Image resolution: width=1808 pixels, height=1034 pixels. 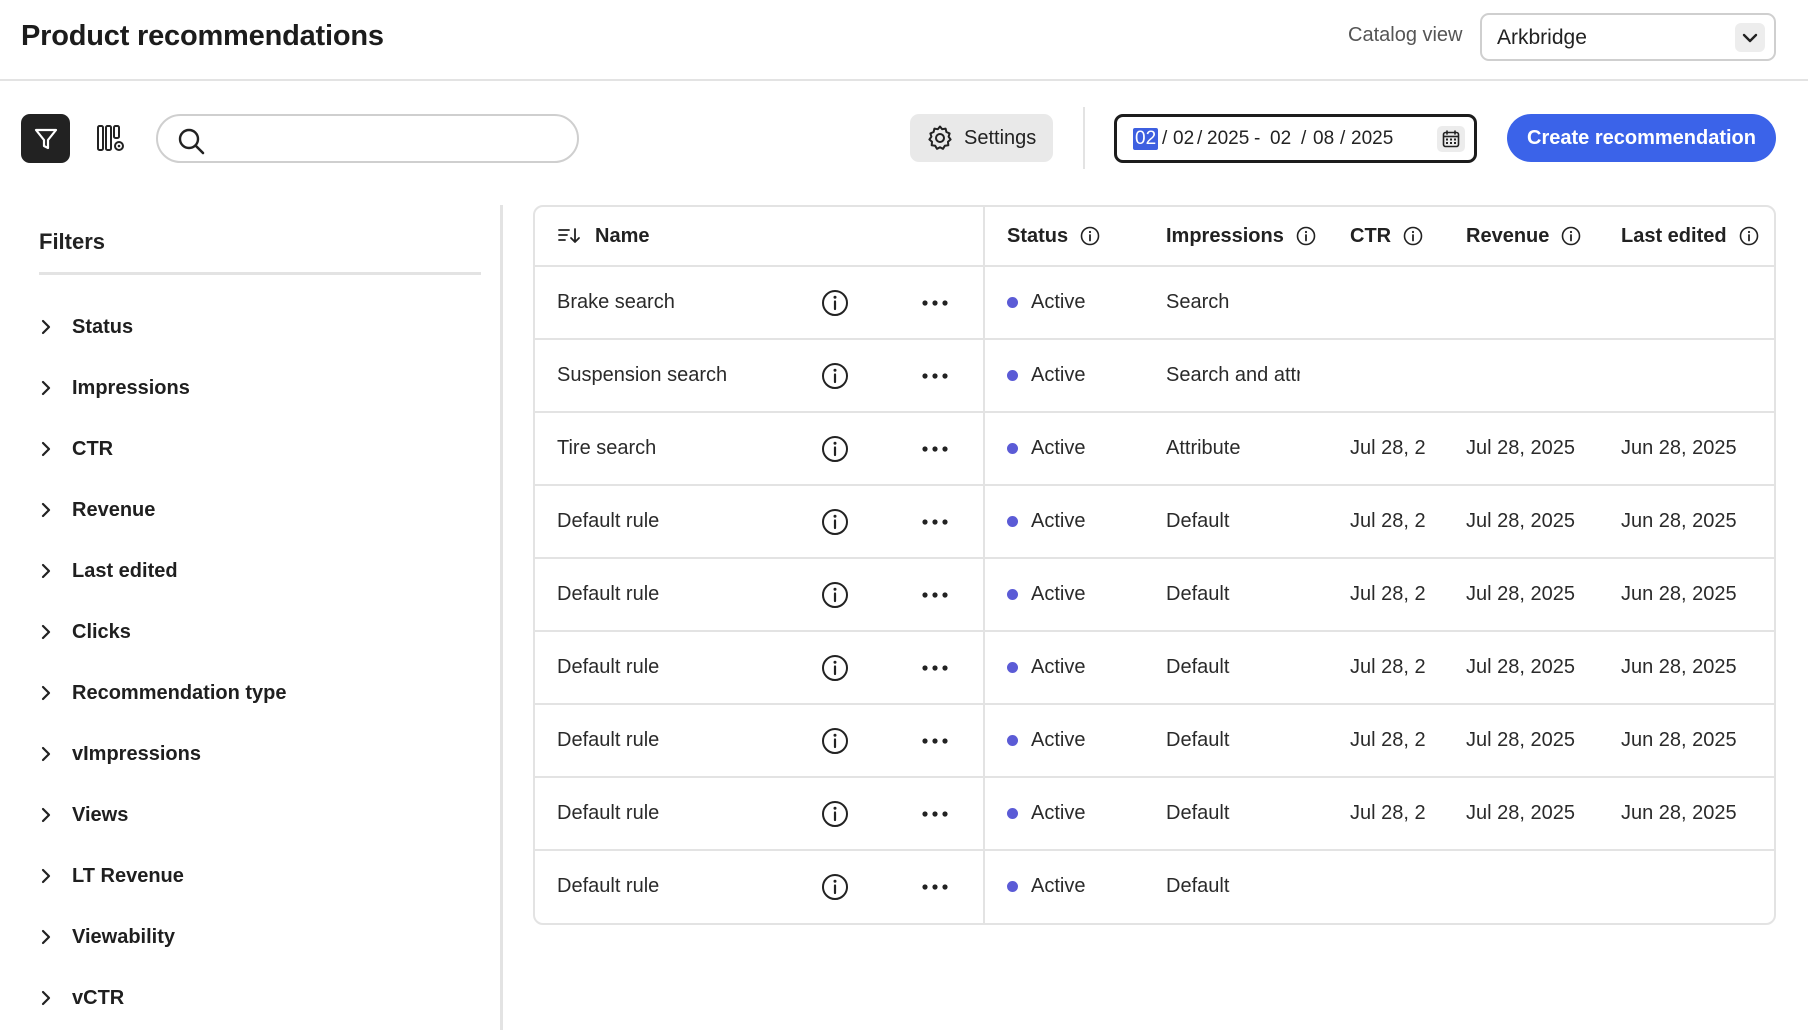 I want to click on filter-item: Views, so click(x=82, y=815).